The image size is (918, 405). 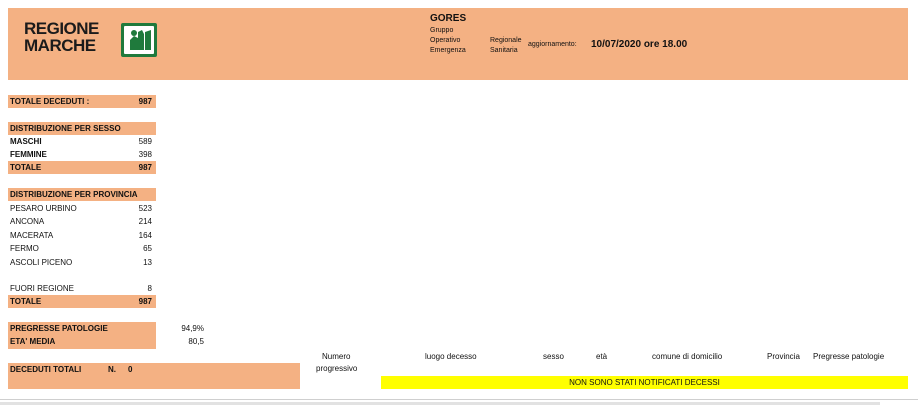 I want to click on provincia-label: PESARO URBINO, so click(x=43, y=208).